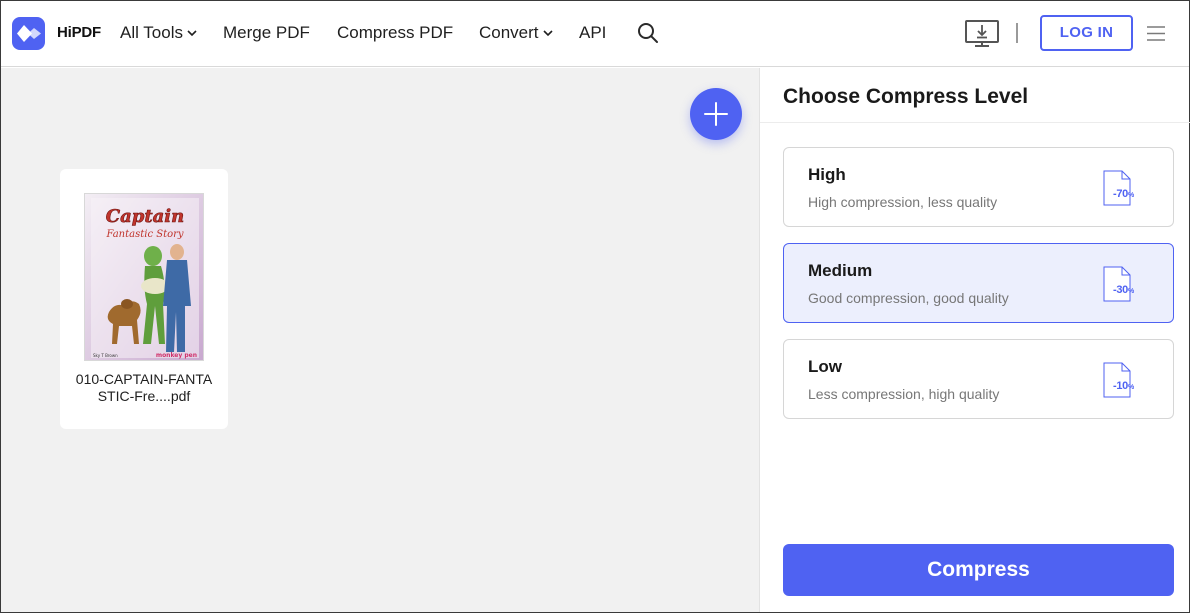 The image size is (1190, 613). I want to click on hipdf-logo-icon, so click(28, 33).